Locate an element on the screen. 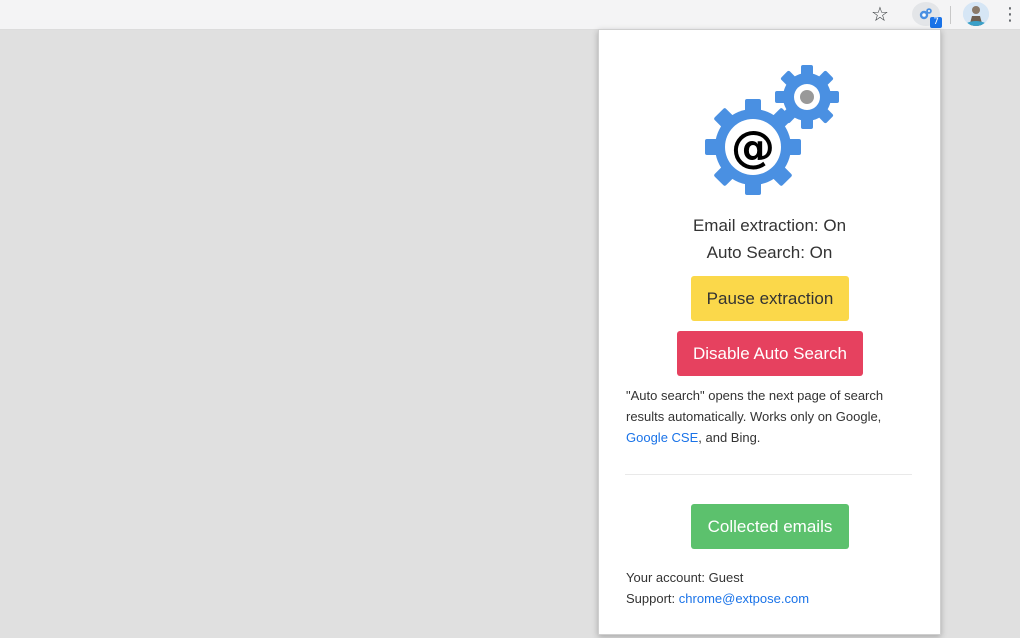 Image resolution: width=1020 pixels, height=638 pixels. divider is located at coordinates (768, 474).